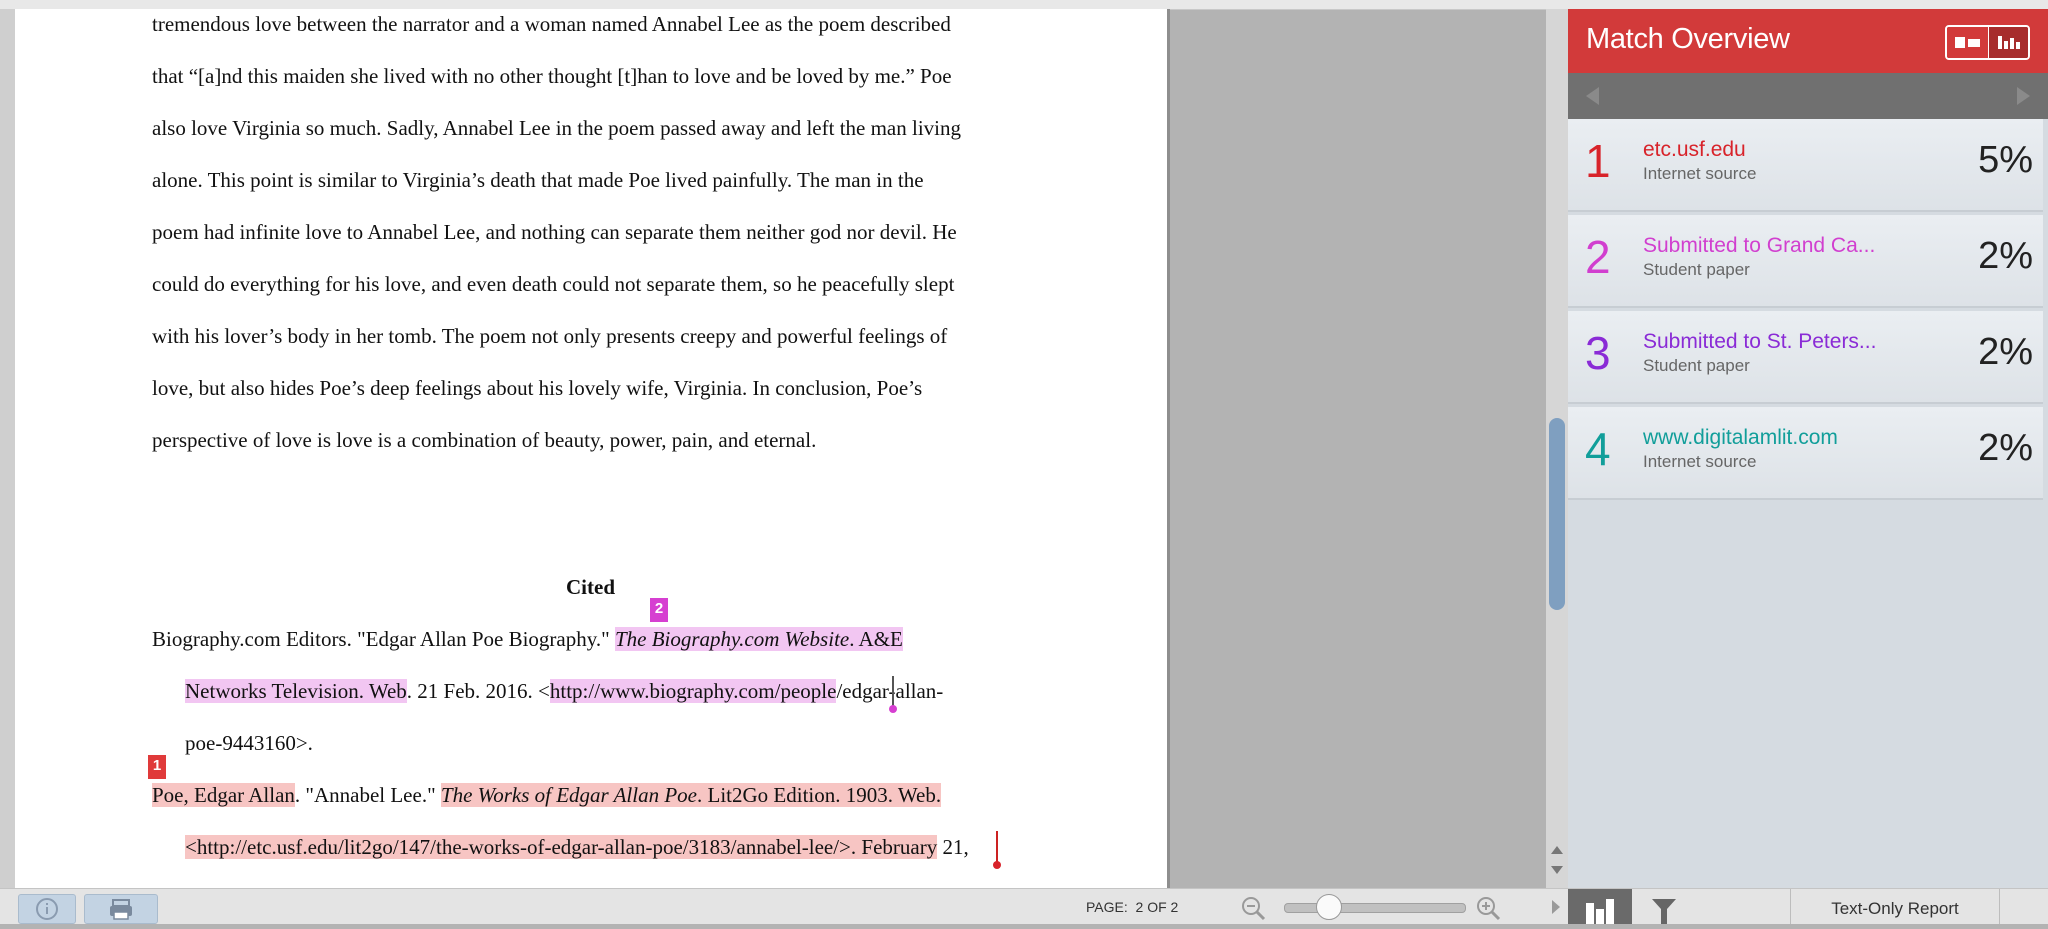 The height and width of the screenshot is (929, 2048). Describe the element at coordinates (1592, 96) in the screenshot. I see `previous-arrow-icon` at that location.